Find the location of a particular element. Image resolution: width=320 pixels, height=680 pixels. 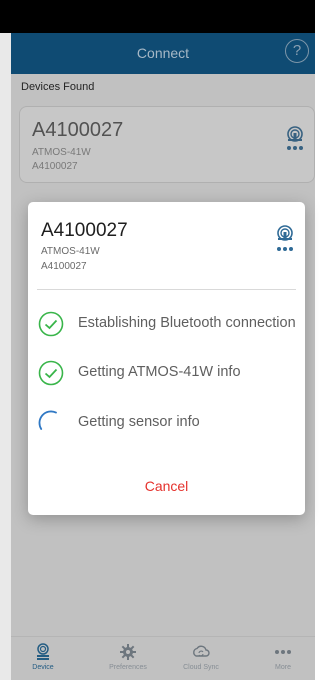

step-sensor-info: Getting sensor info is located at coordinates (171, 423).